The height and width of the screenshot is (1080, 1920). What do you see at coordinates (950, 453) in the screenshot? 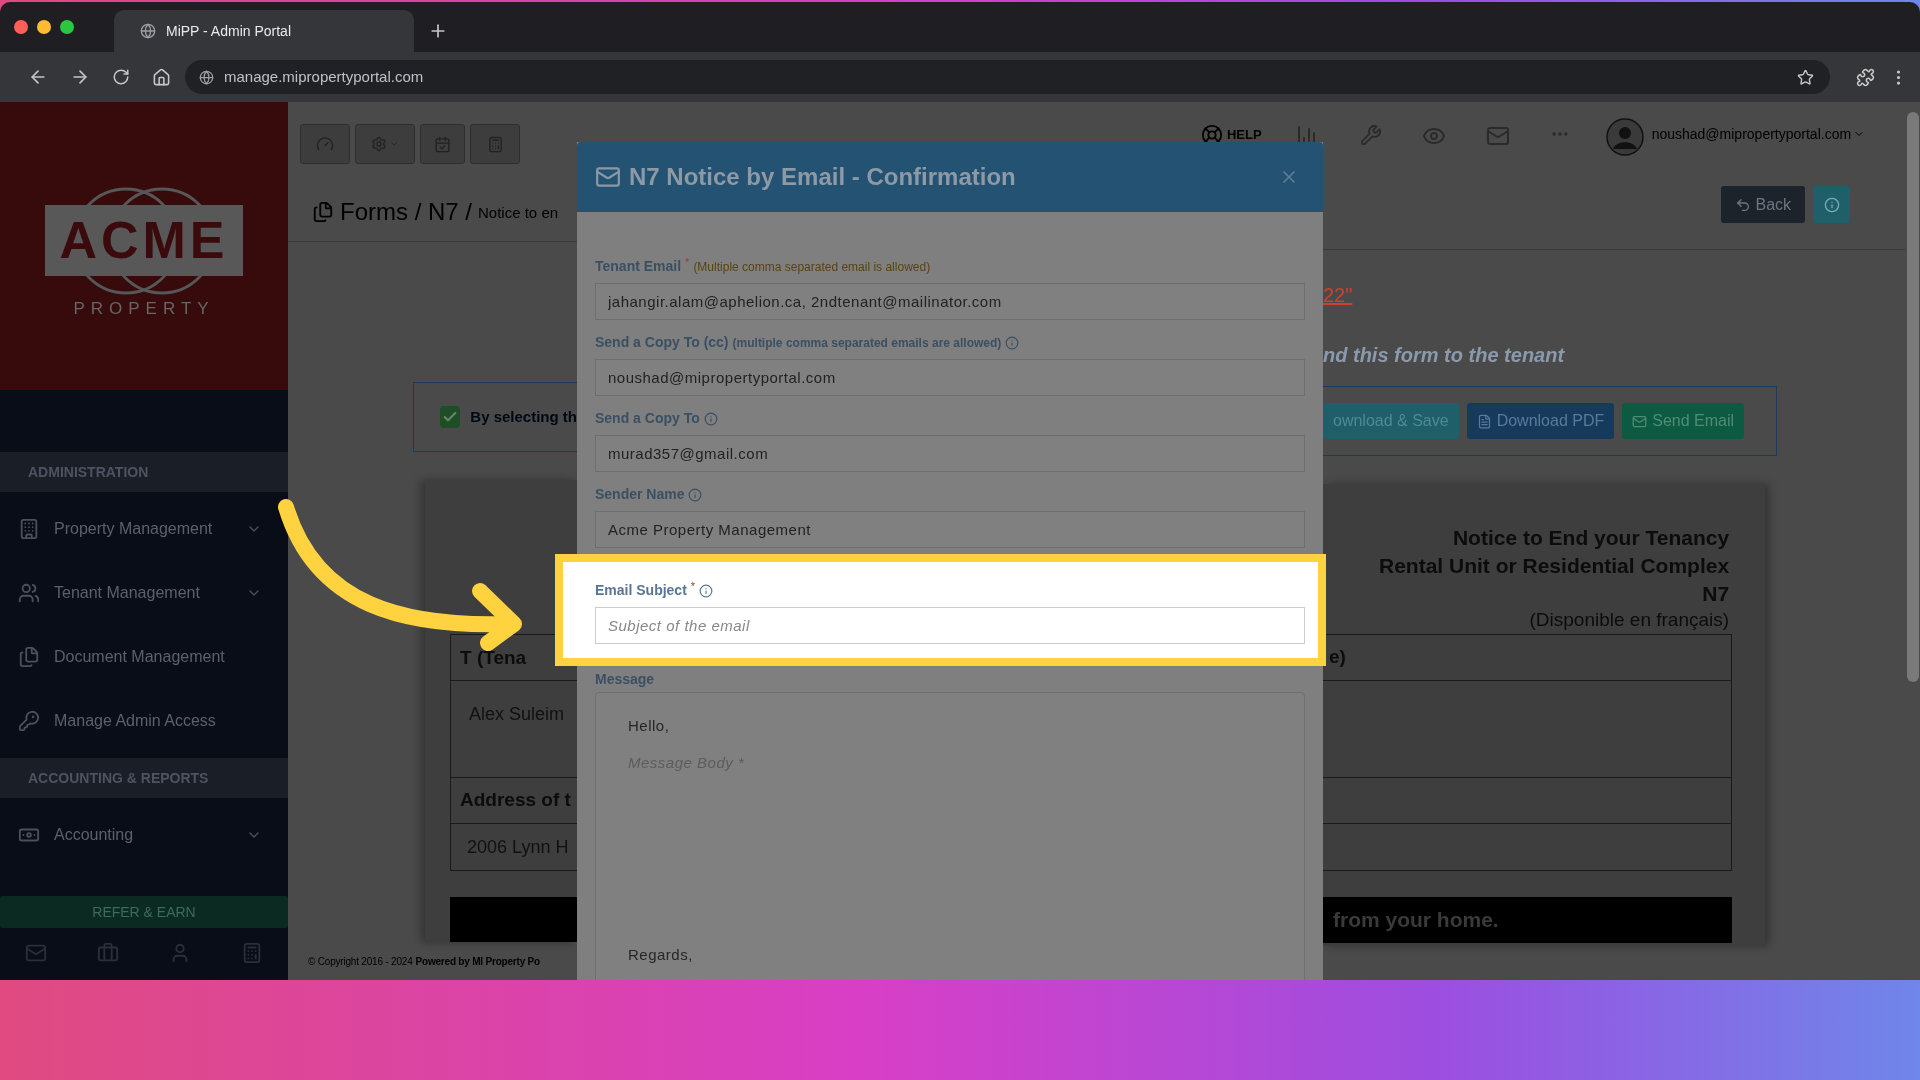
I see `text-field: murad357@gmail.com` at bounding box center [950, 453].